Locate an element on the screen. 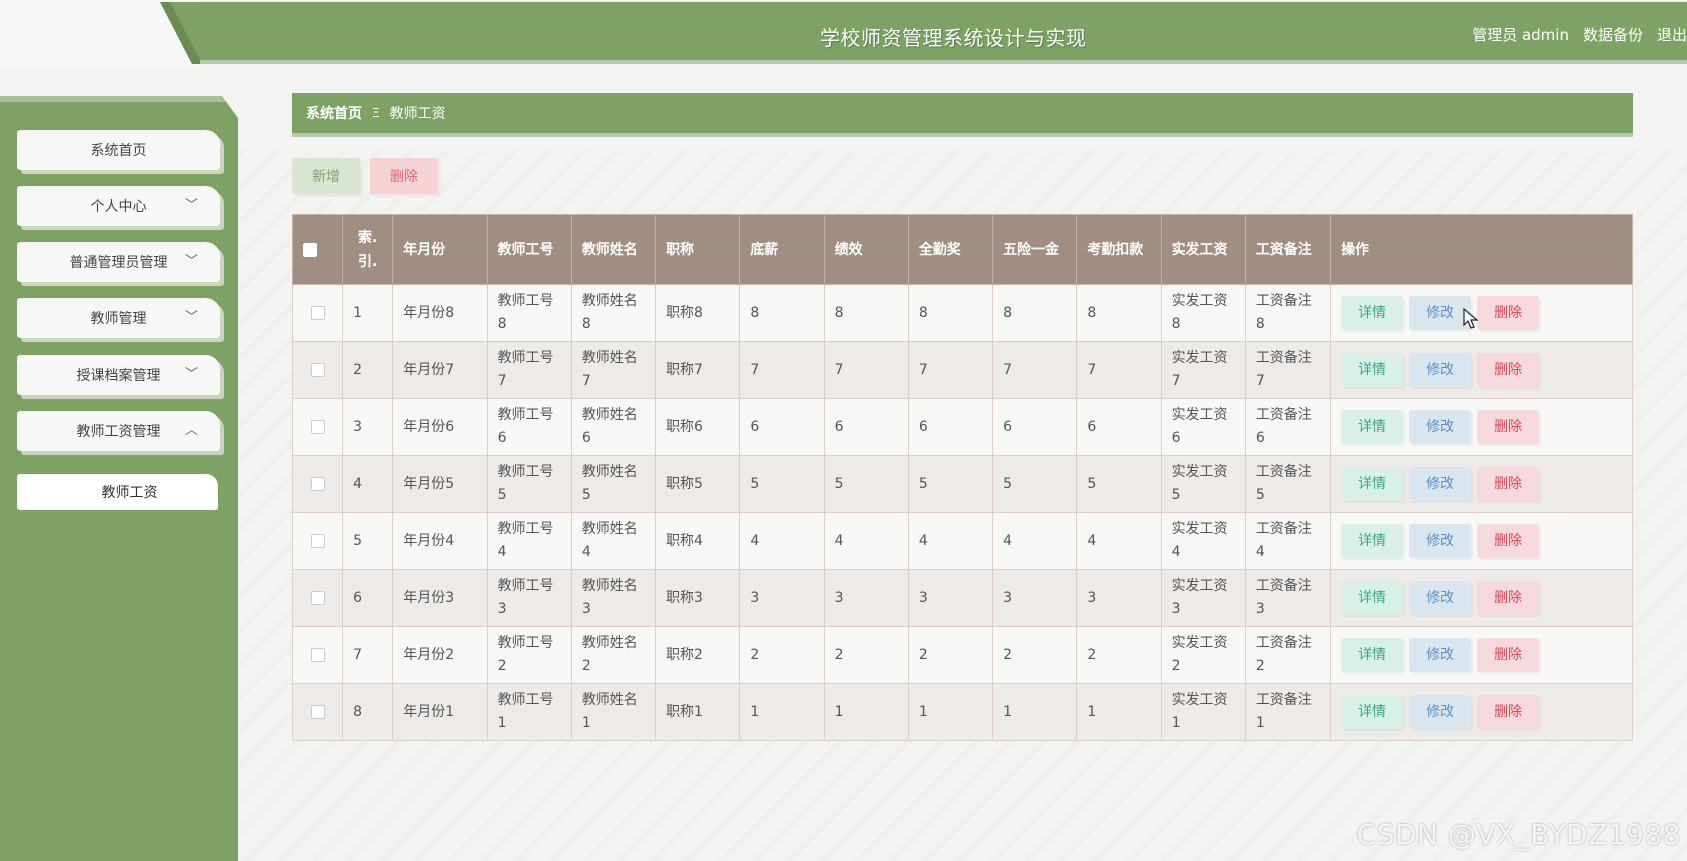 The width and height of the screenshot is (1687, 861). data-backup-link: 数据备份 is located at coordinates (1613, 34).